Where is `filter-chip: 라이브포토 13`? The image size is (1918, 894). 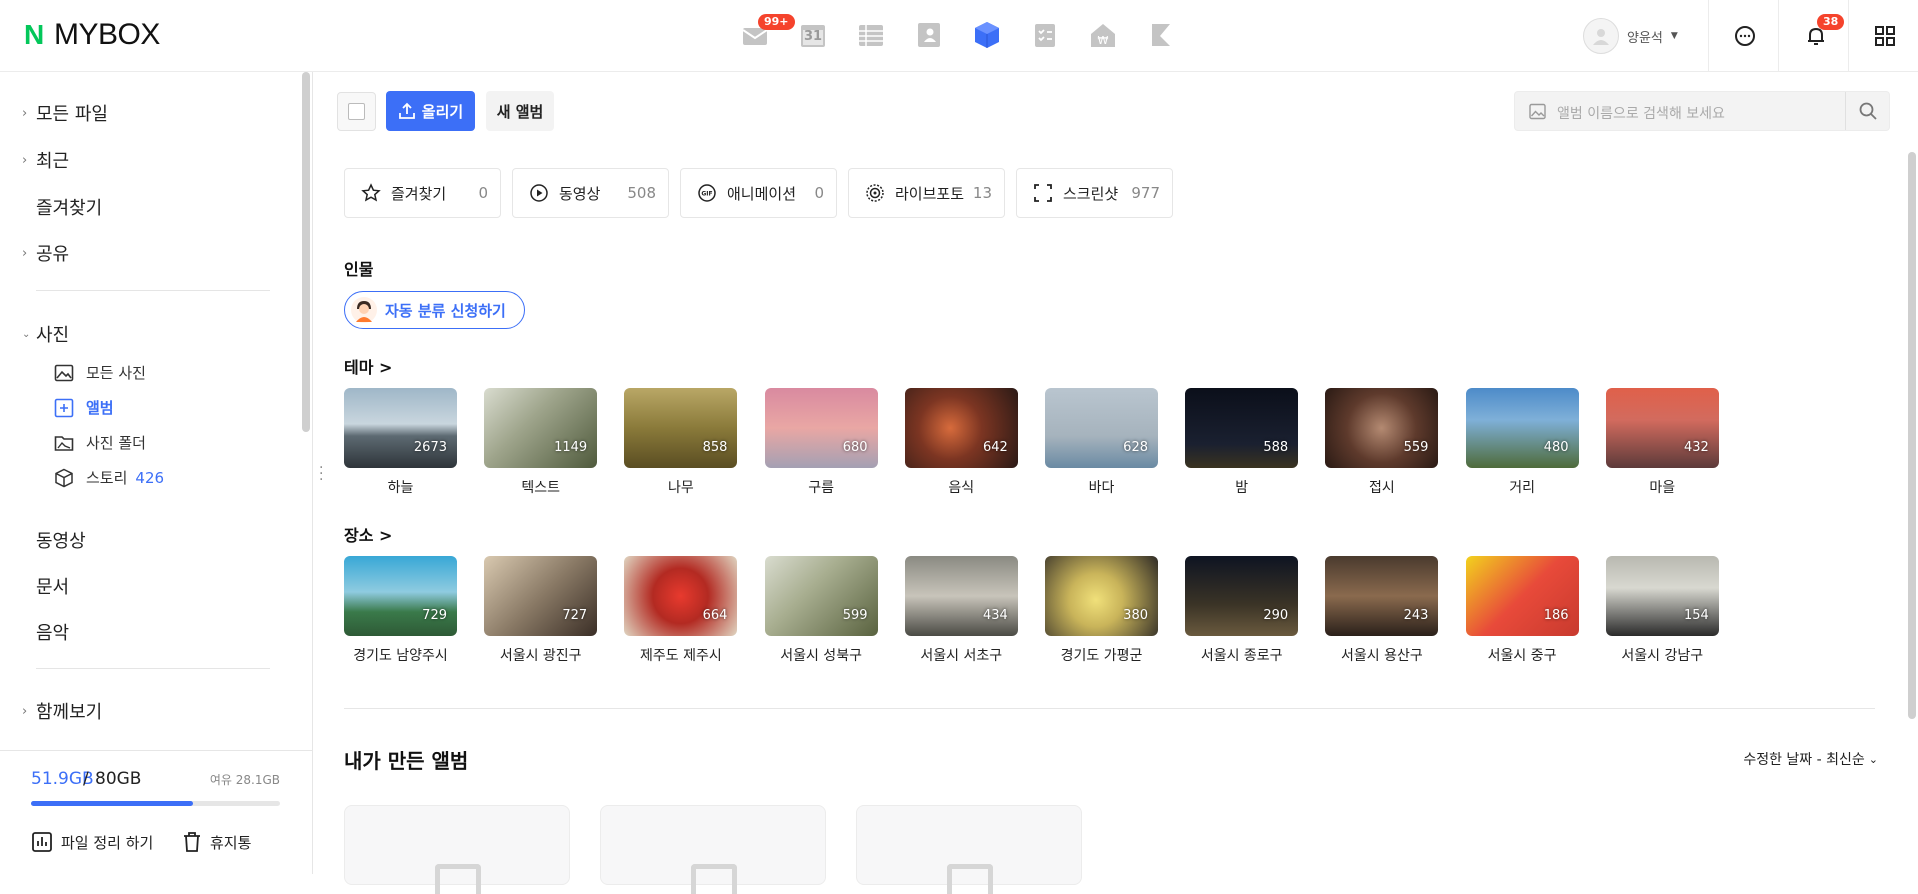
filter-chip: 라이브포토 13 is located at coordinates (926, 193).